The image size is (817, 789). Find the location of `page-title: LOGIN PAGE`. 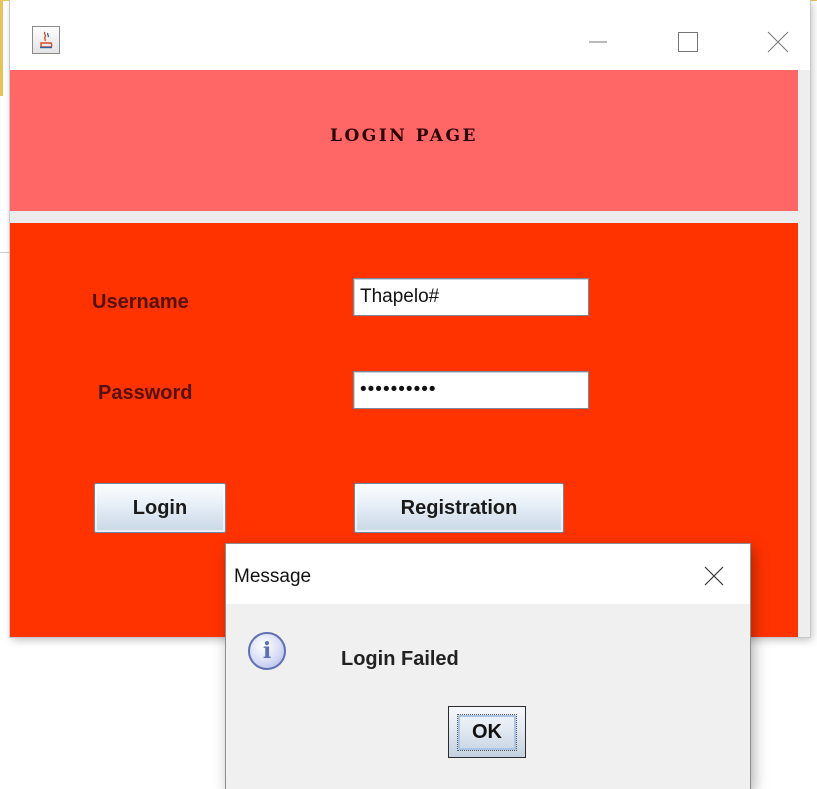

page-title: LOGIN PAGE is located at coordinates (404, 136).